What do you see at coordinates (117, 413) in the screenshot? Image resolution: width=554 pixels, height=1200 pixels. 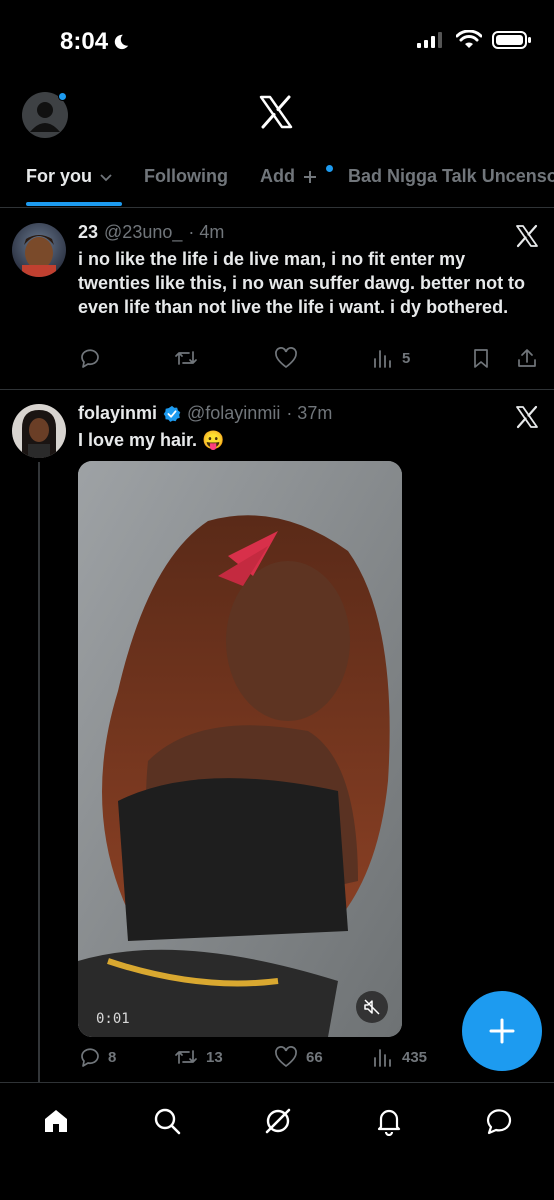 I see `author-name: folayinmi` at bounding box center [117, 413].